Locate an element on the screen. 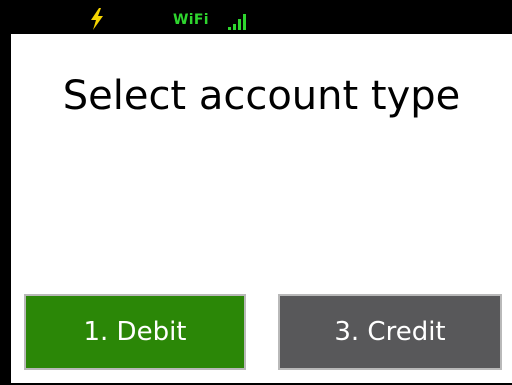 The width and height of the screenshot is (512, 385). debit-button: 1. Debit is located at coordinates (135, 332).